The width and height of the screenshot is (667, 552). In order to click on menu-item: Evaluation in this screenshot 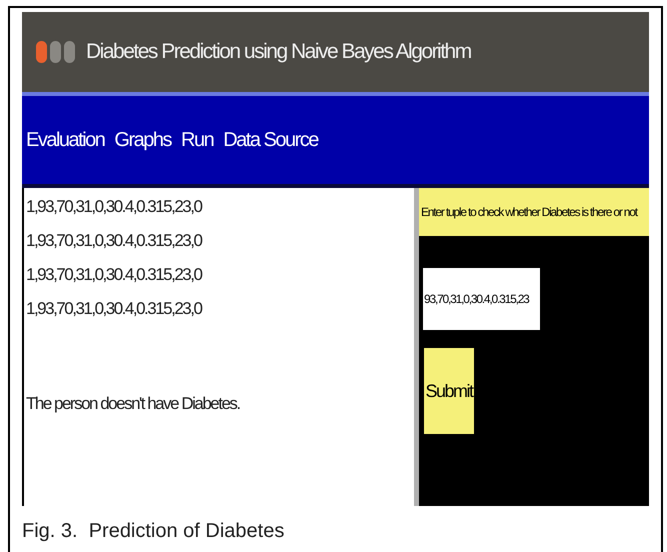, I will do `click(65, 140)`.